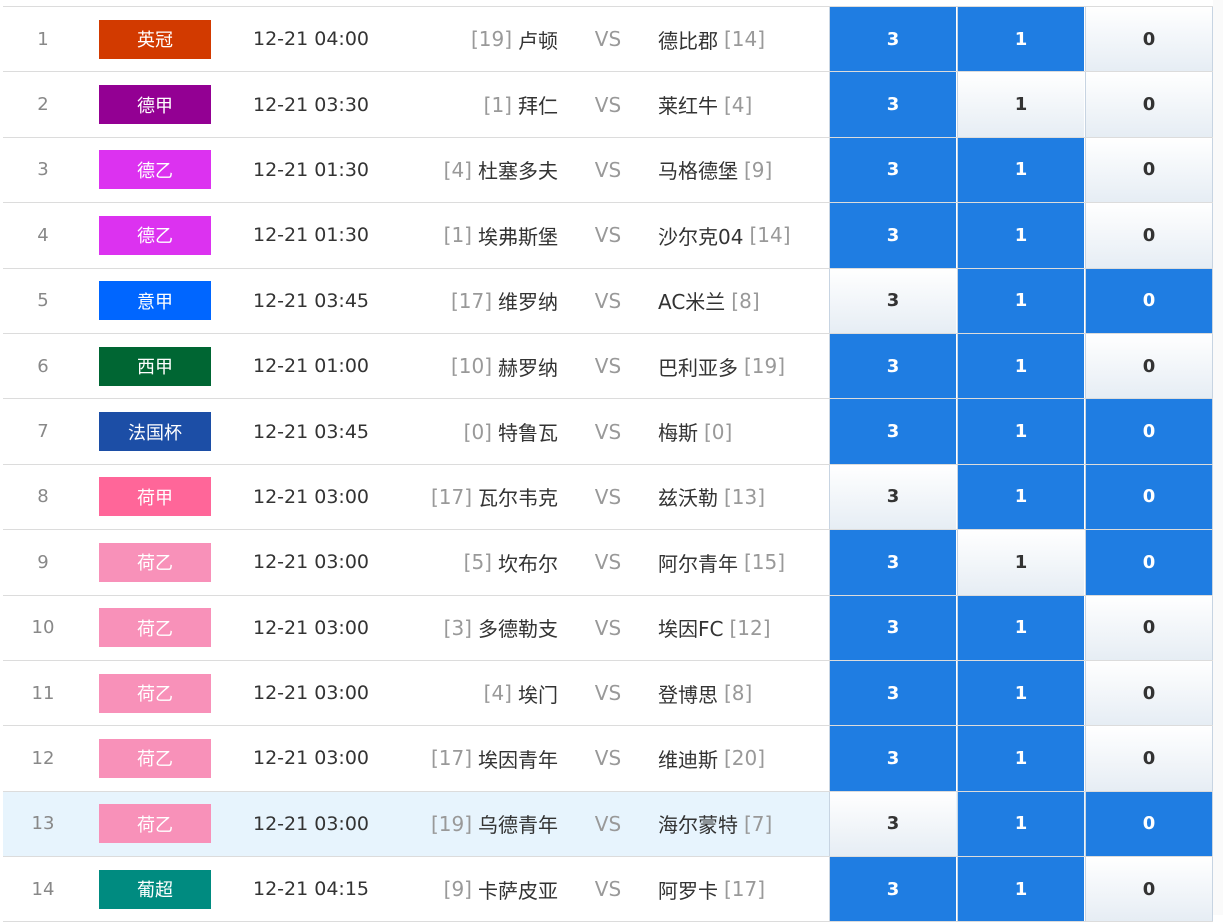 The height and width of the screenshot is (922, 1223). I want to click on away-team: 沙尔克04 [14], so click(743, 235).